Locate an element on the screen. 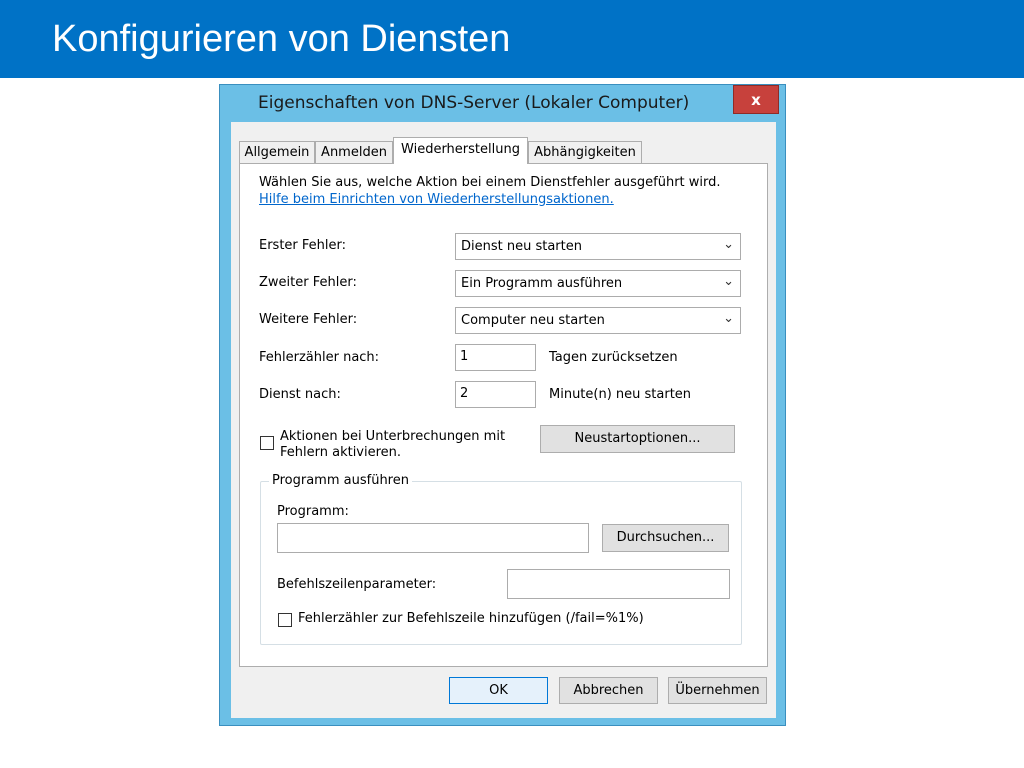 The height and width of the screenshot is (768, 1024). append-fail-count-checkbox is located at coordinates (285, 620).